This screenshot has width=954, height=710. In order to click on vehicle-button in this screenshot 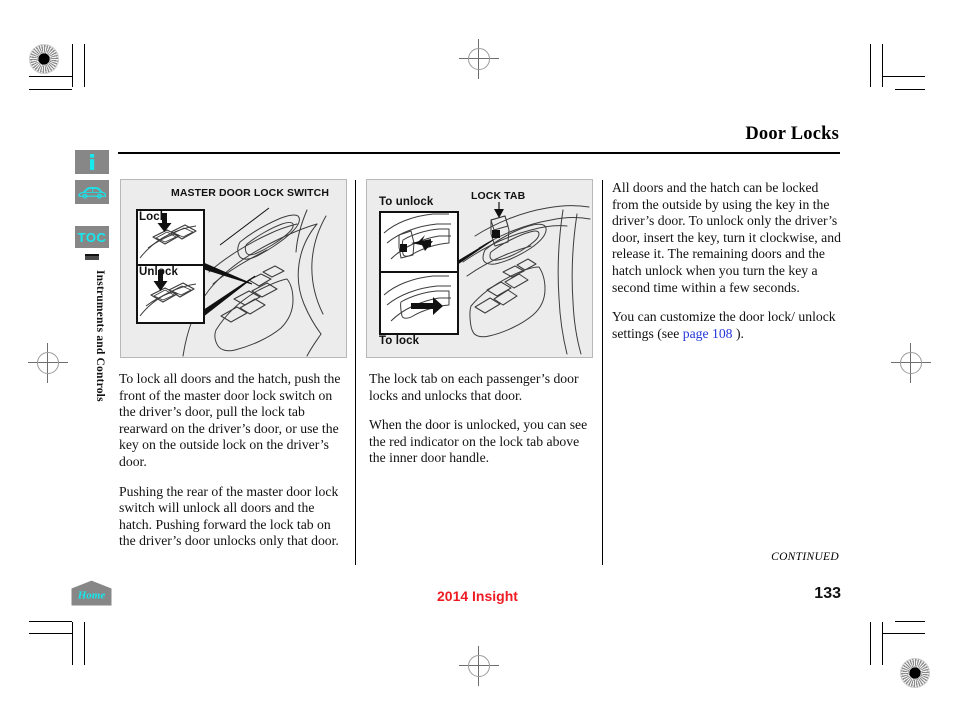, I will do `click(92, 192)`.